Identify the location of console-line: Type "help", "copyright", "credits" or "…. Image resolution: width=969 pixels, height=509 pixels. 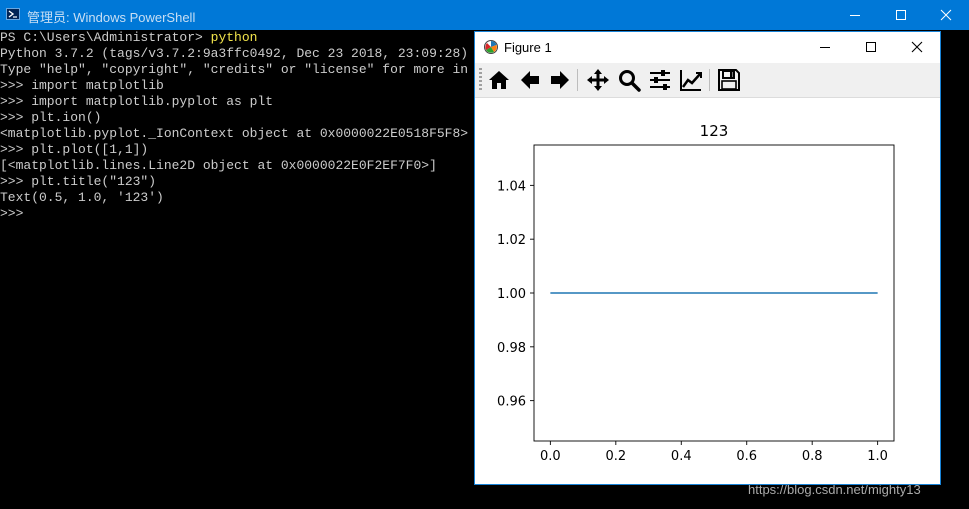
(234, 70).